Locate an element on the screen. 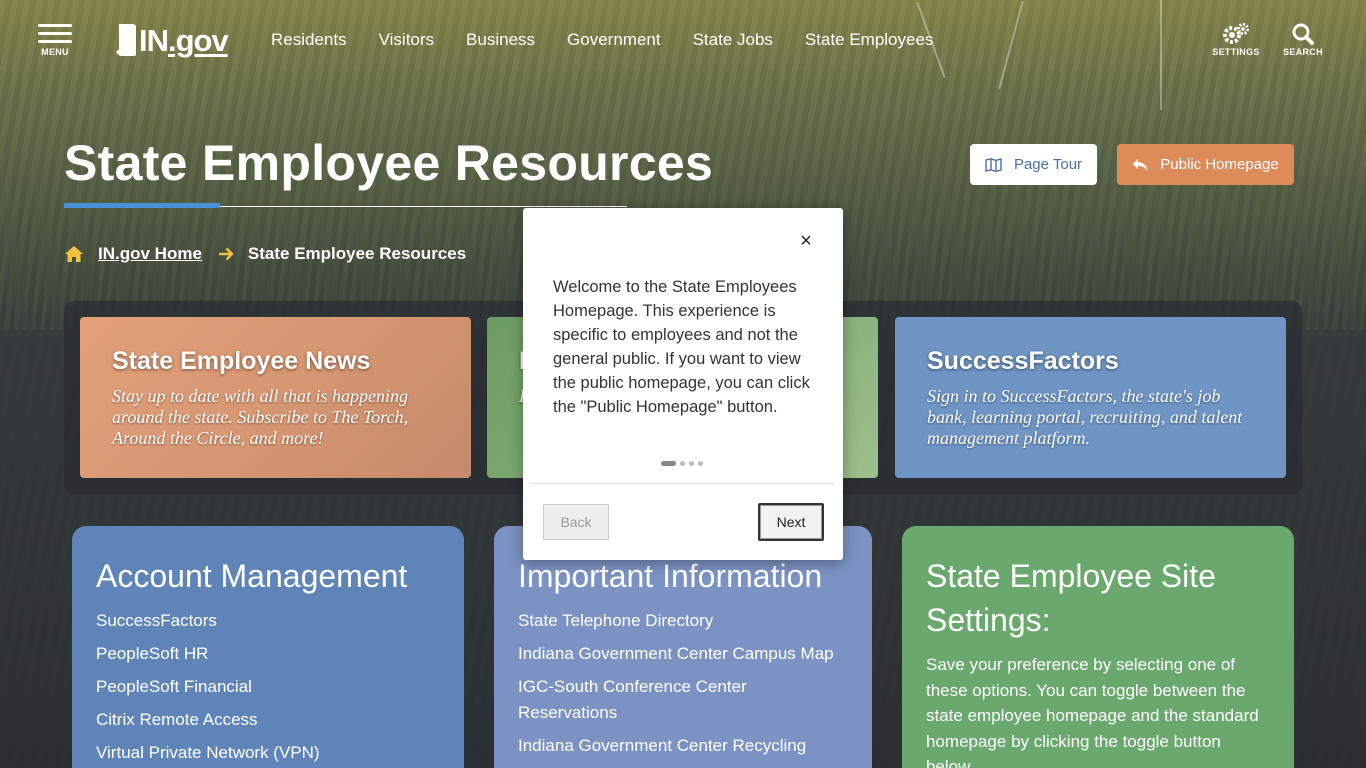 Image resolution: width=1366 pixels, height=768 pixels. back-button: Back is located at coordinates (576, 522).